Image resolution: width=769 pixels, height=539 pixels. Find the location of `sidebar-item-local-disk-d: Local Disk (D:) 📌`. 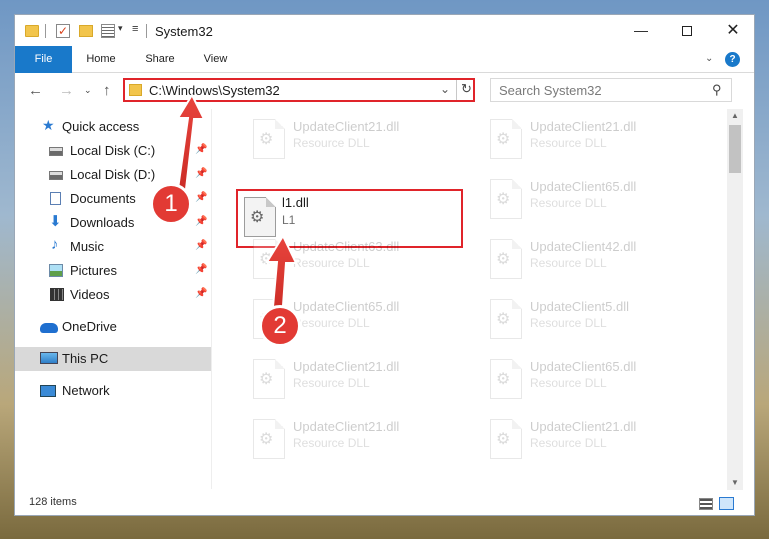

sidebar-item-local-disk-d: Local Disk (D:) 📌 is located at coordinates (113, 175).